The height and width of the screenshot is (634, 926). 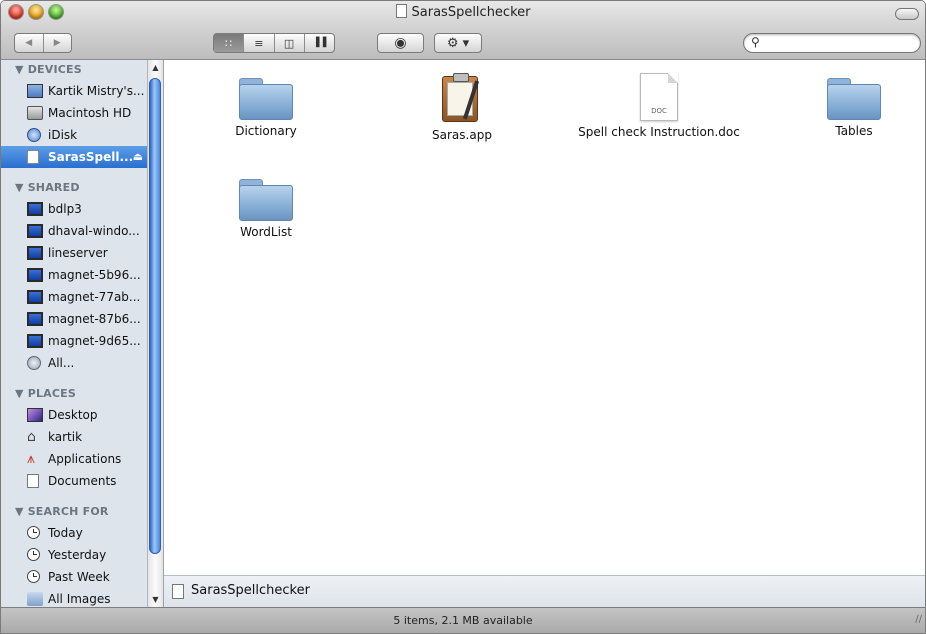 I want to click on file-item-dictionary: Dictionary, so click(x=266, y=107).